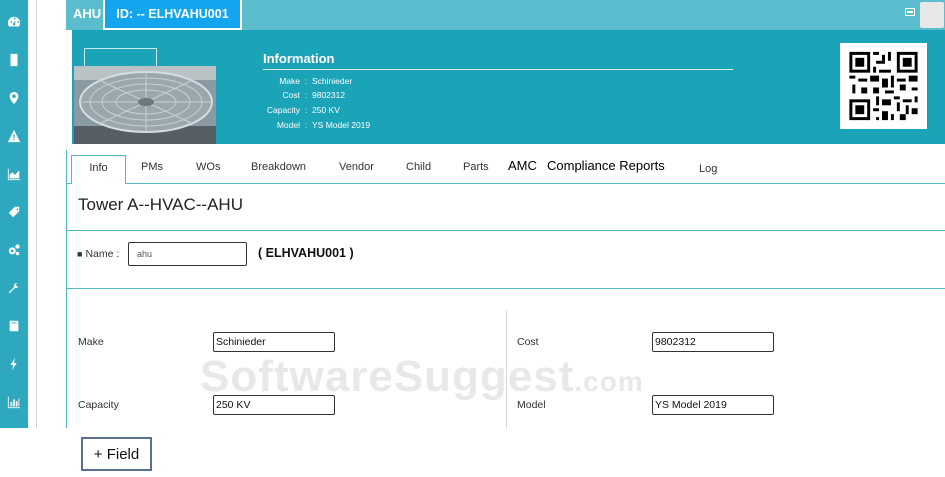 This screenshot has height=477, width=945. Describe the element at coordinates (299, 58) in the screenshot. I see `info-title: Information` at that location.